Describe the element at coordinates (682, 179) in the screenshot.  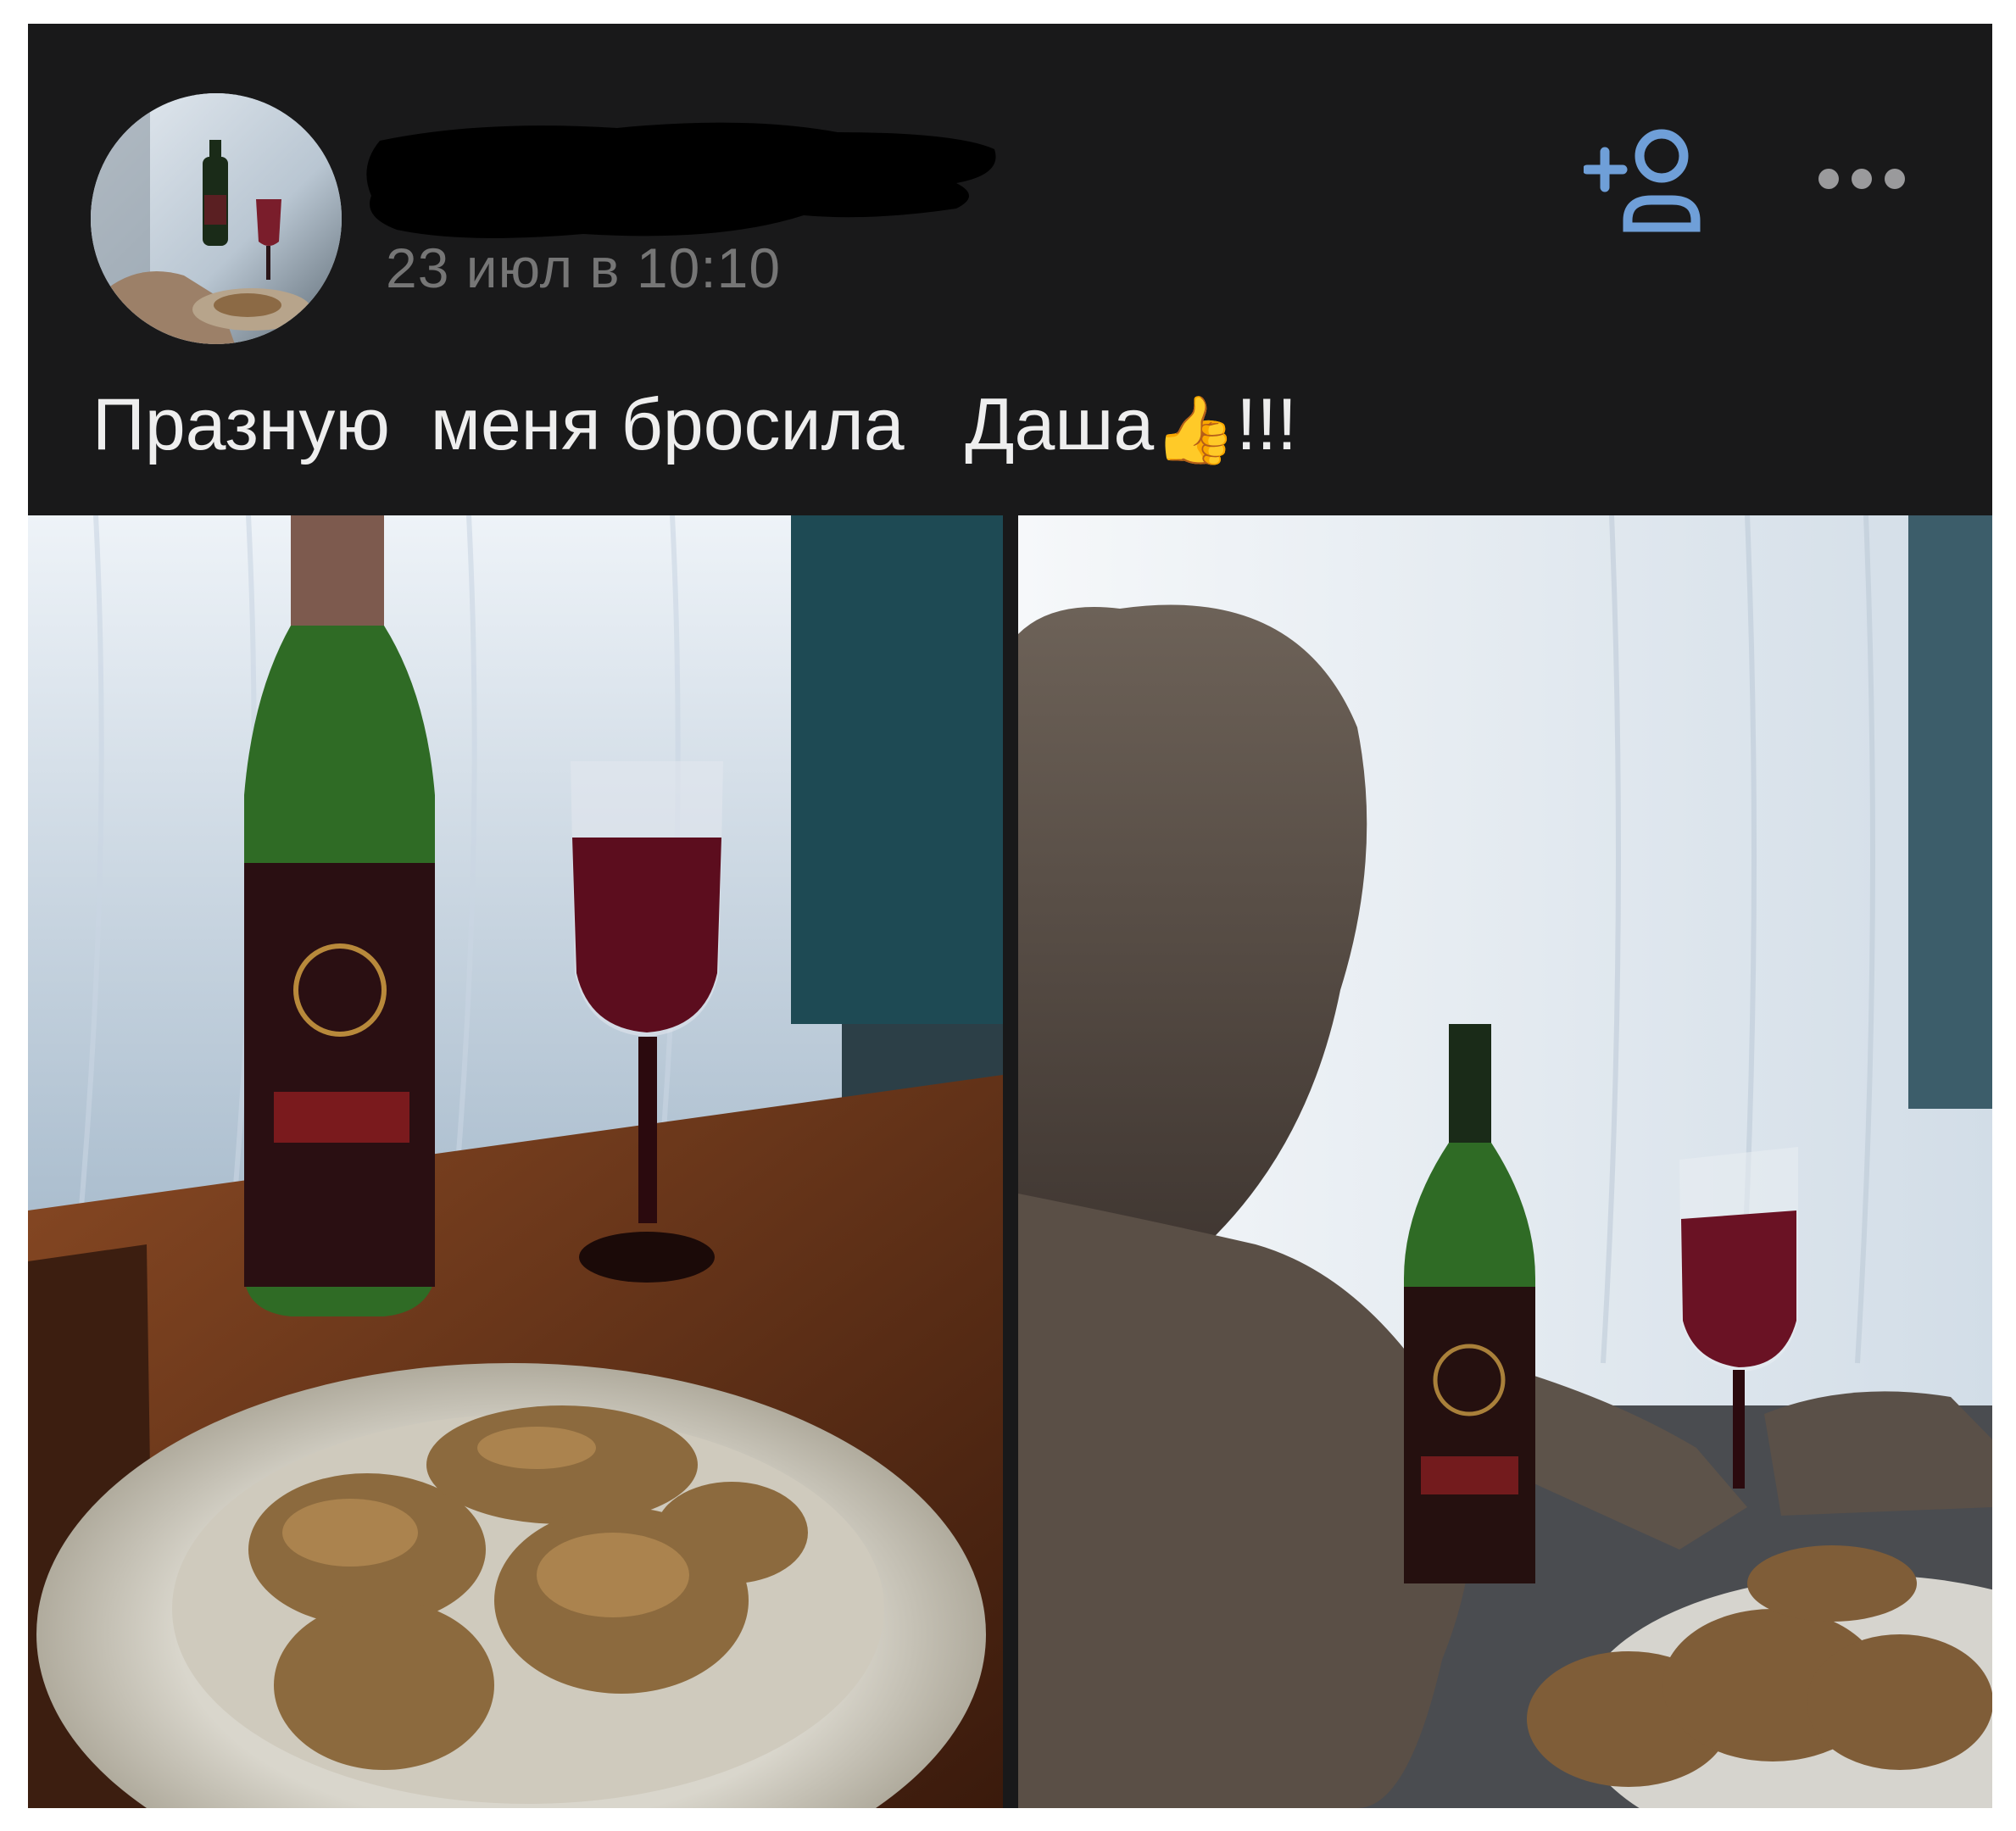
I see `redacted-author-name` at that location.